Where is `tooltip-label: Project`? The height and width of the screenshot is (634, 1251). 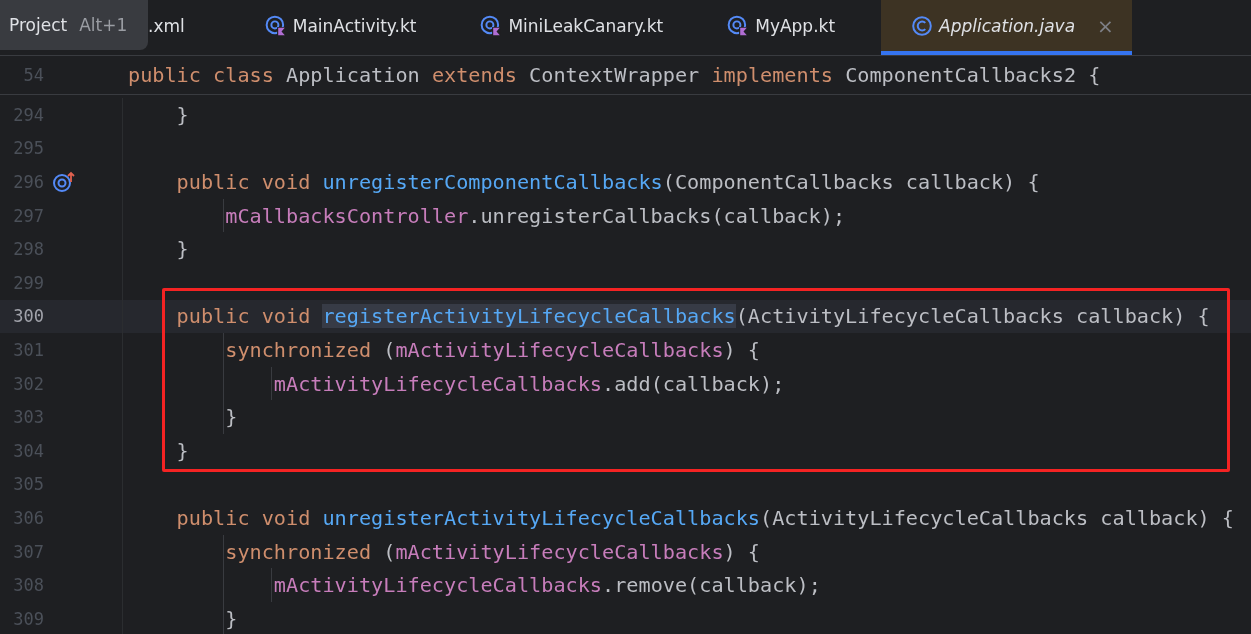 tooltip-label: Project is located at coordinates (38, 25).